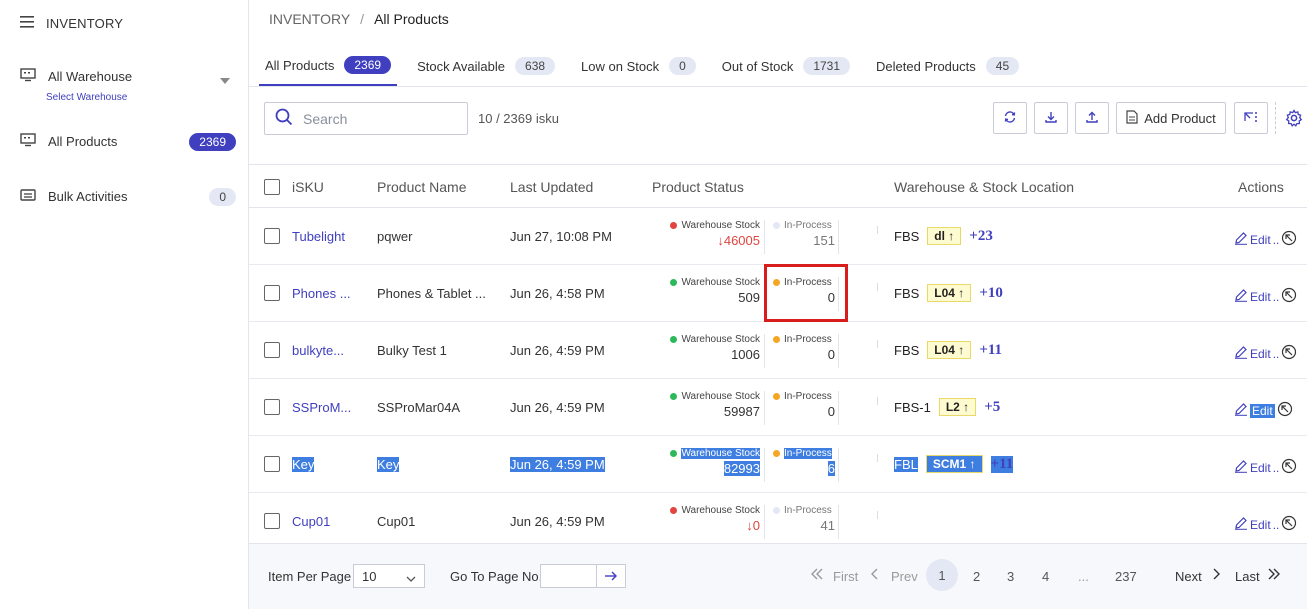 The height and width of the screenshot is (609, 1307). I want to click on double-chevron-left-icon, so click(817, 575).